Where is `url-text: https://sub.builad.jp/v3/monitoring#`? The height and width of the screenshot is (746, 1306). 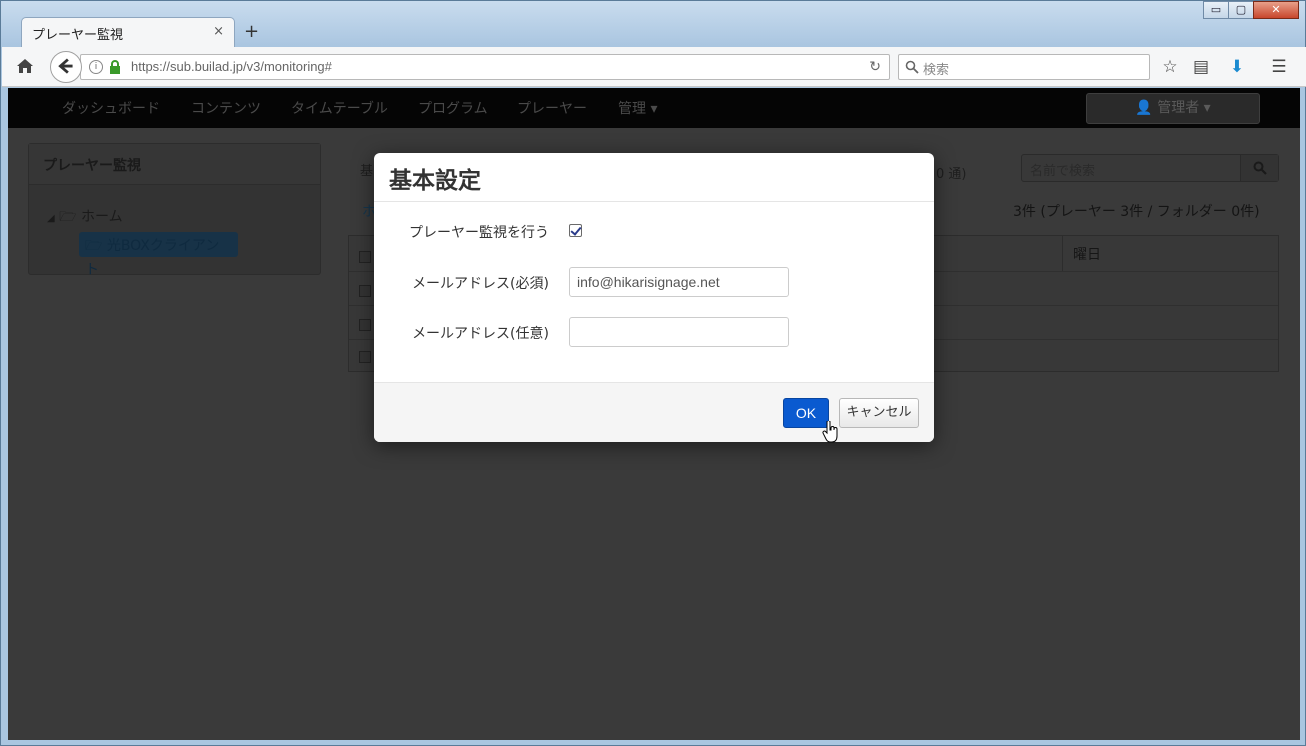
url-text: https://sub.builad.jp/v3/monitoring# is located at coordinates (231, 66).